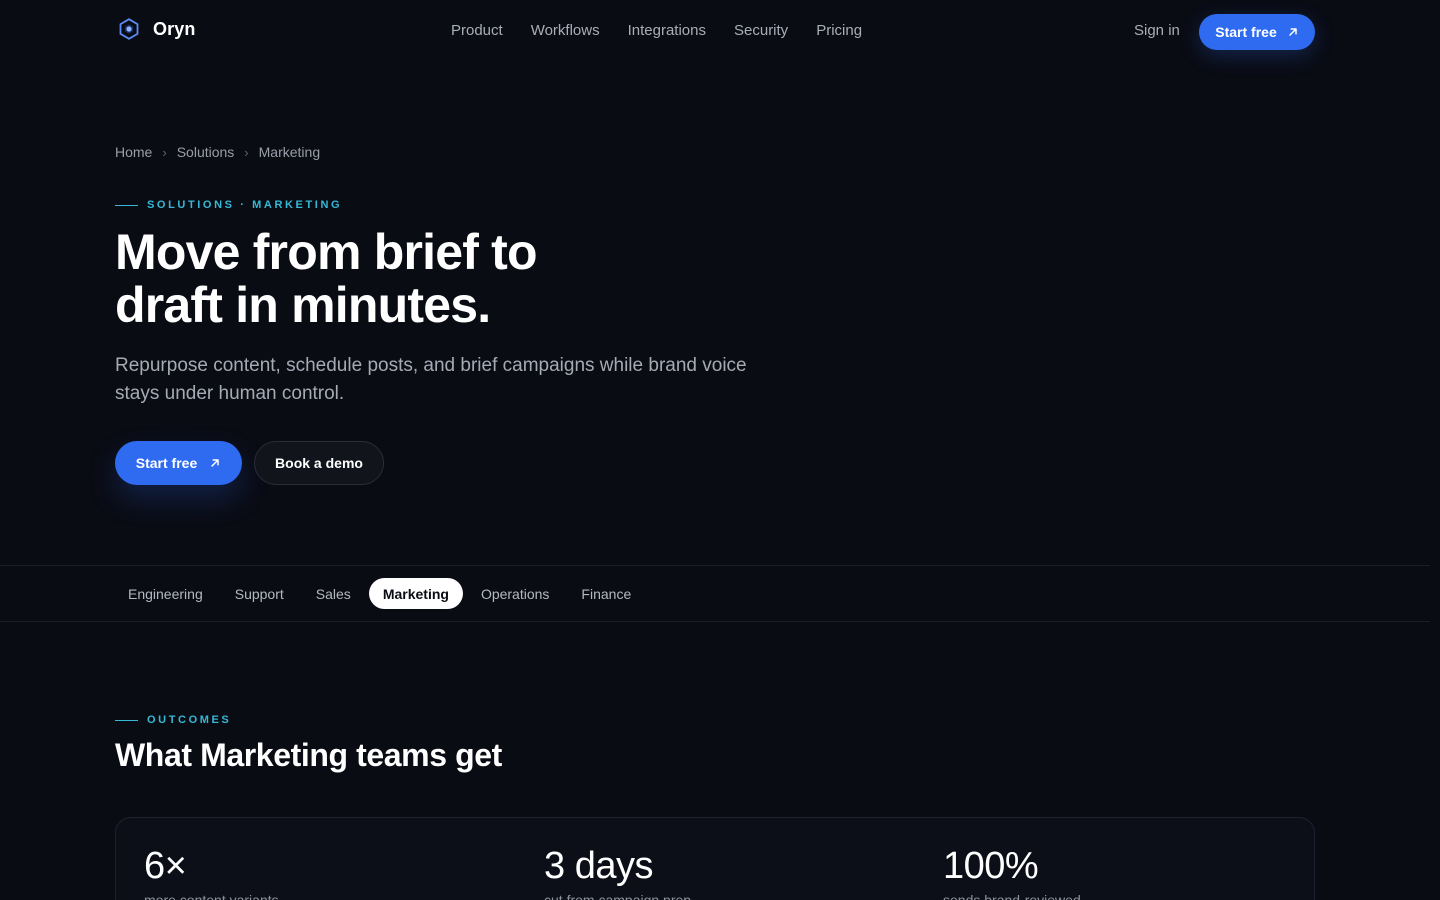 This screenshot has width=1440, height=900. I want to click on nav-link-pricing: Pricing, so click(839, 30).